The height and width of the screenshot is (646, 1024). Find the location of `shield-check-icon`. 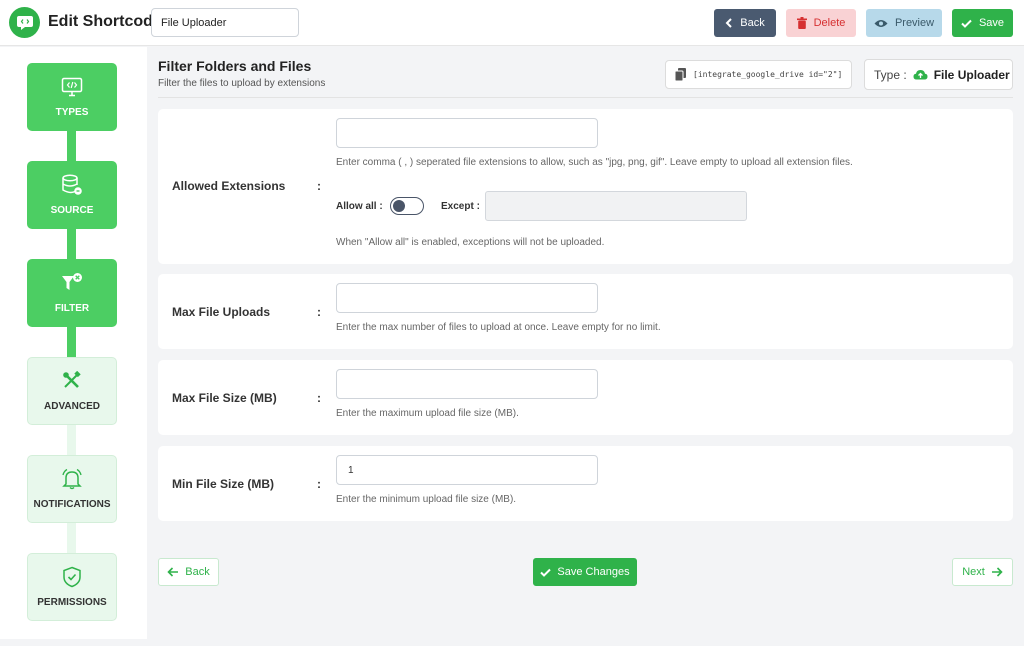

shield-check-icon is located at coordinates (72, 577).